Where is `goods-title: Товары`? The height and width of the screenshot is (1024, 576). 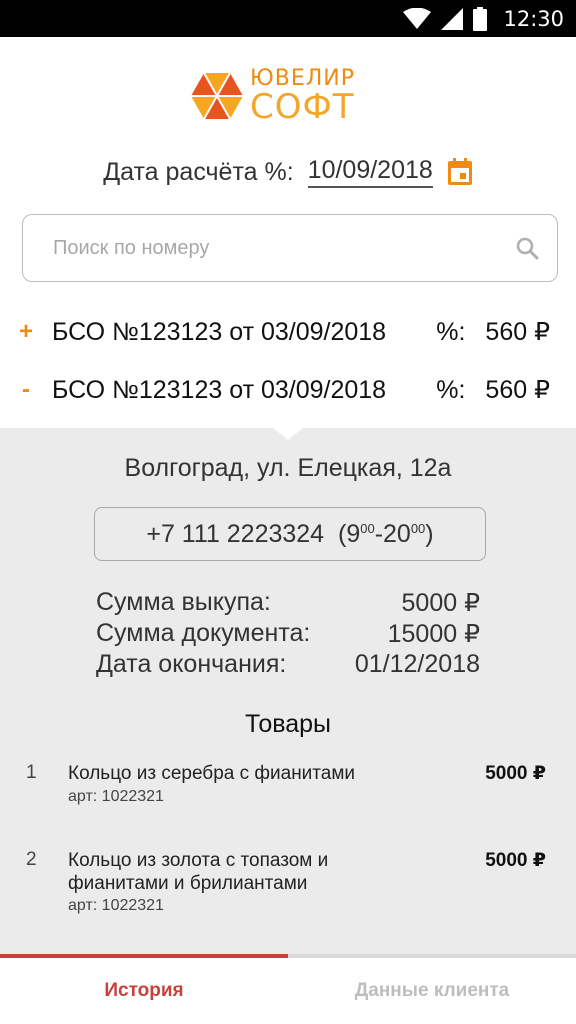 goods-title: Товары is located at coordinates (288, 724).